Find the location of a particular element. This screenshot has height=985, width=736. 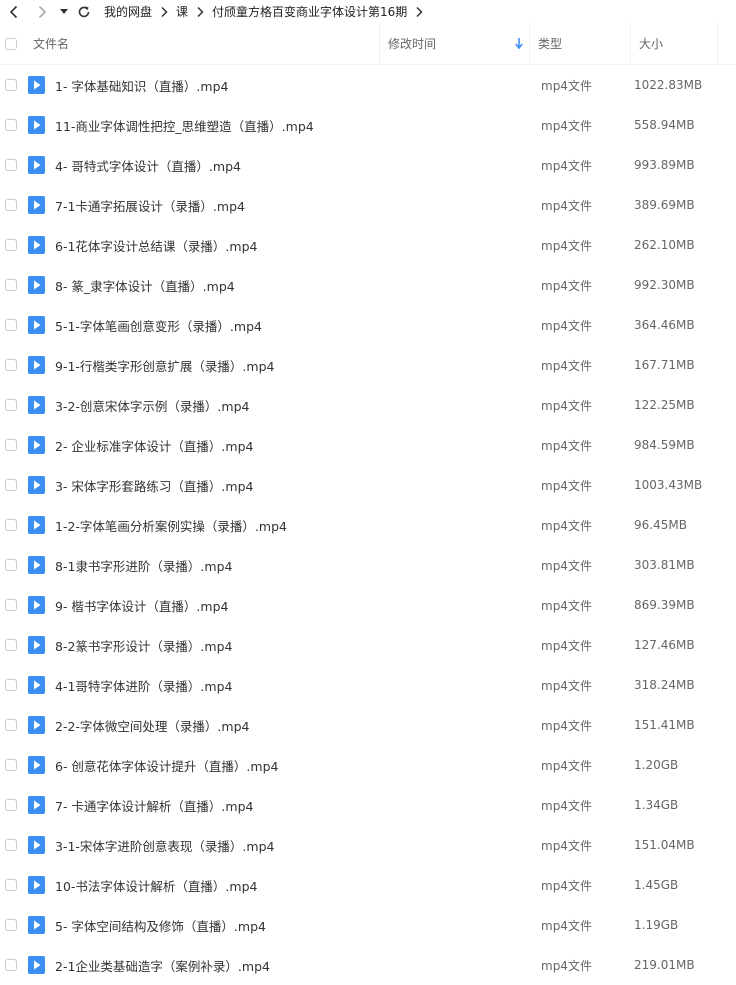

file-name: 8-2篆书字形设计（录播）.mp4 is located at coordinates (216, 645).